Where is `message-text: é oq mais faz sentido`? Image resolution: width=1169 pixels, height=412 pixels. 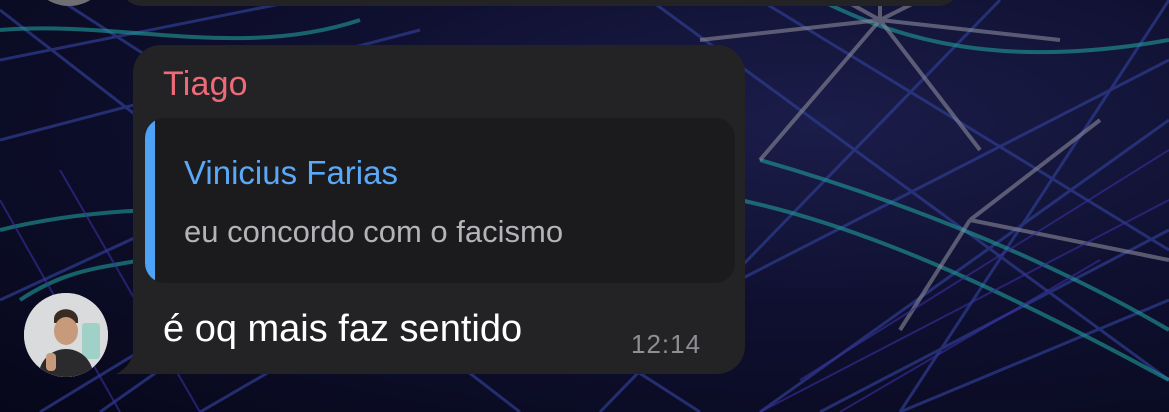 message-text: é oq mais faz sentido is located at coordinates (343, 329).